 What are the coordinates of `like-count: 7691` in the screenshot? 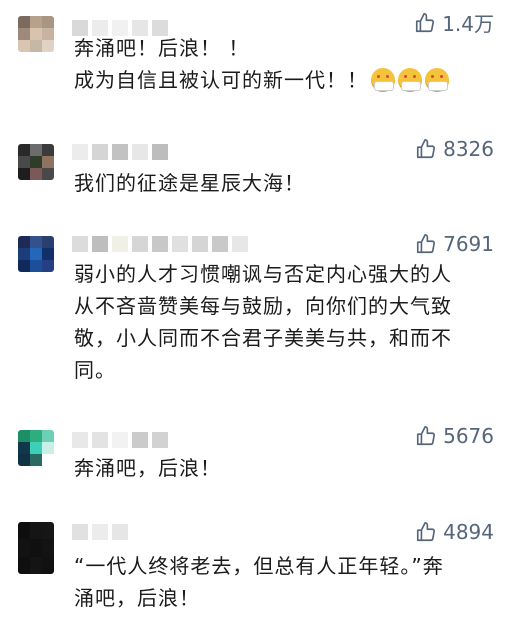 It's located at (468, 244).